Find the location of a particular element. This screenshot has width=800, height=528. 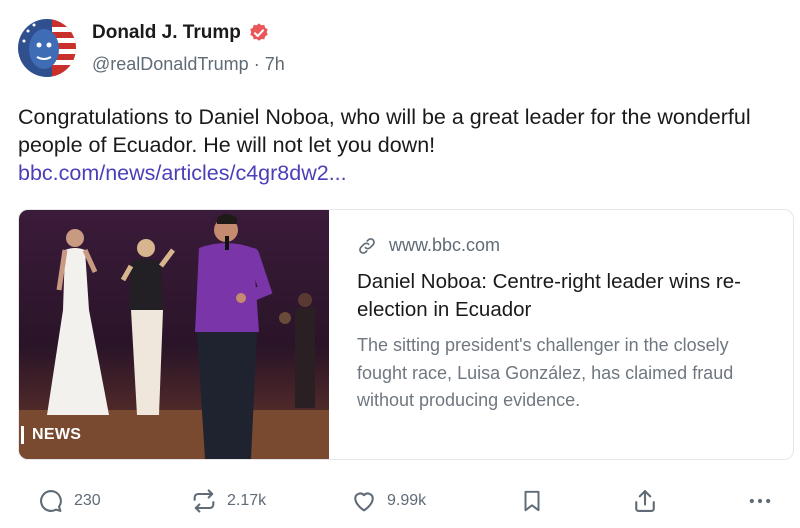

repost-button: 2.17k is located at coordinates (228, 501).